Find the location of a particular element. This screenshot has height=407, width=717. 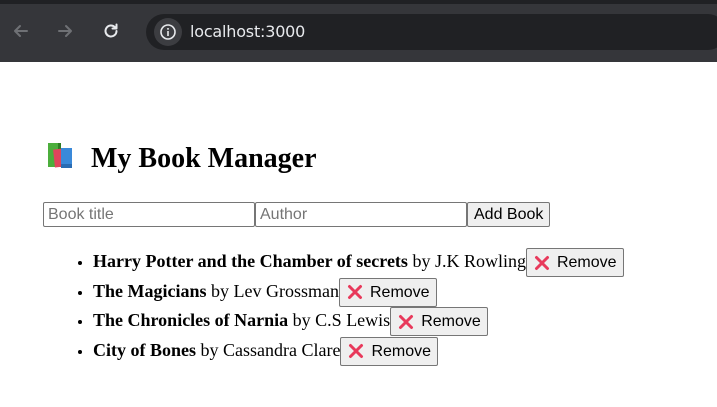

add-book-form: Add Book is located at coordinates (297, 214).